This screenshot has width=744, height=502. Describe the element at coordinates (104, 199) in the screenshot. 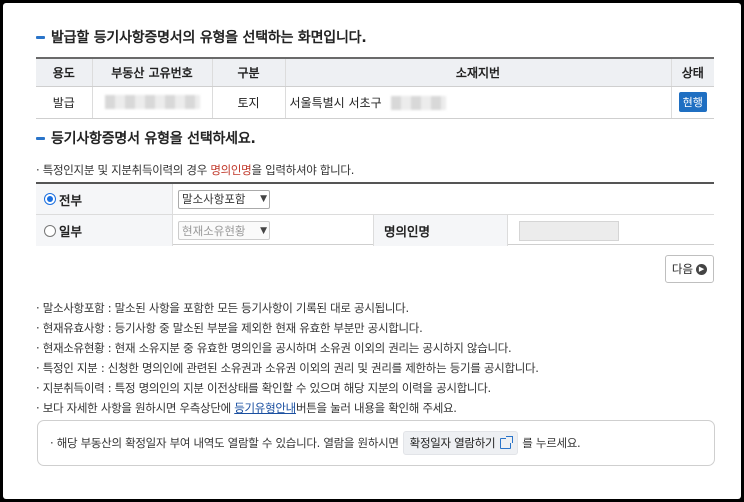

I see `option-full: 전부` at that location.